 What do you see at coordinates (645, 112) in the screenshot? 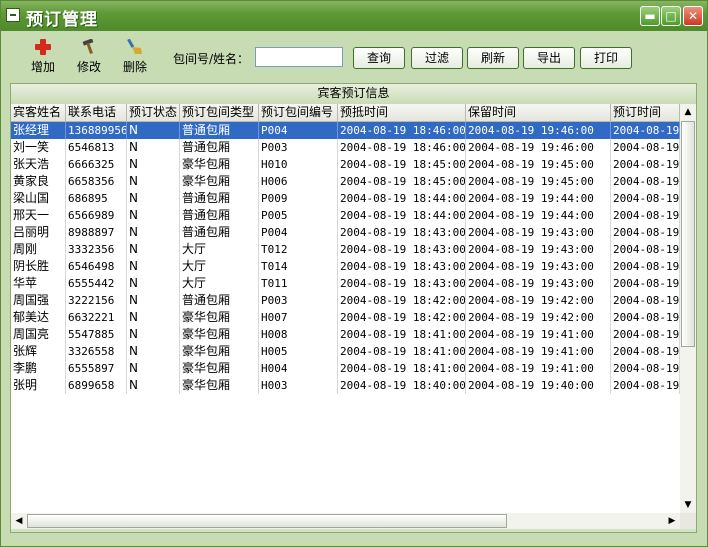
I see `col-booking-time-header: 预订时间` at bounding box center [645, 112].